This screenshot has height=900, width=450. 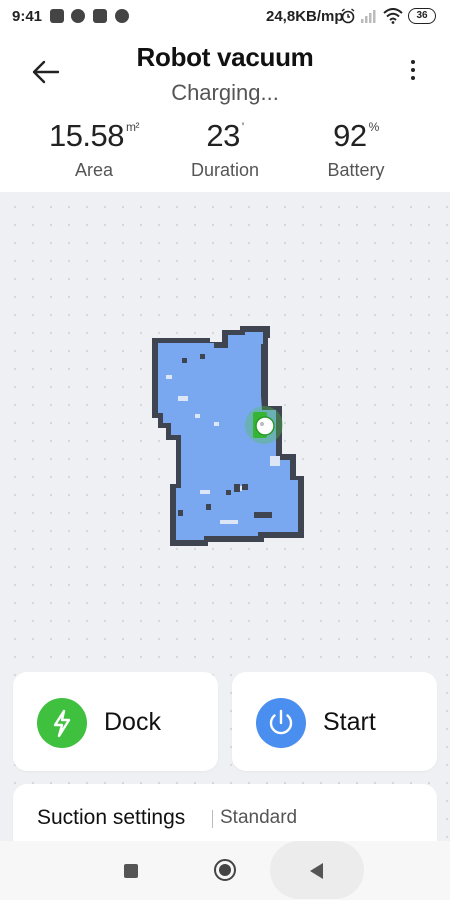 What do you see at coordinates (349, 722) in the screenshot?
I see `start-label: Start` at bounding box center [349, 722].